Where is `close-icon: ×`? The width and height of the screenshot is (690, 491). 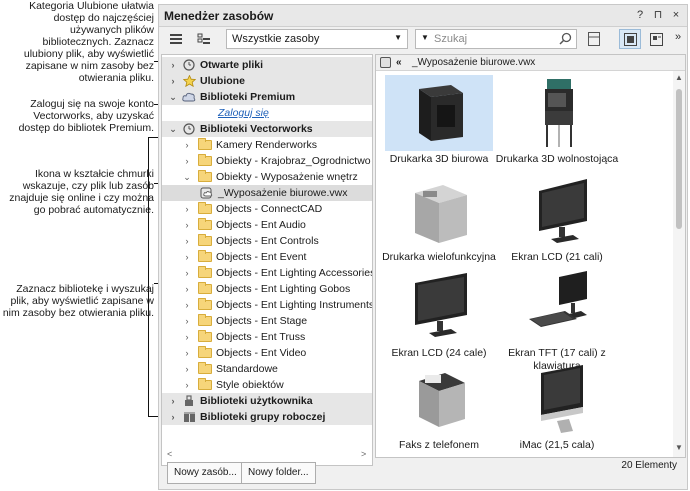 close-icon: × is located at coordinates (676, 15).